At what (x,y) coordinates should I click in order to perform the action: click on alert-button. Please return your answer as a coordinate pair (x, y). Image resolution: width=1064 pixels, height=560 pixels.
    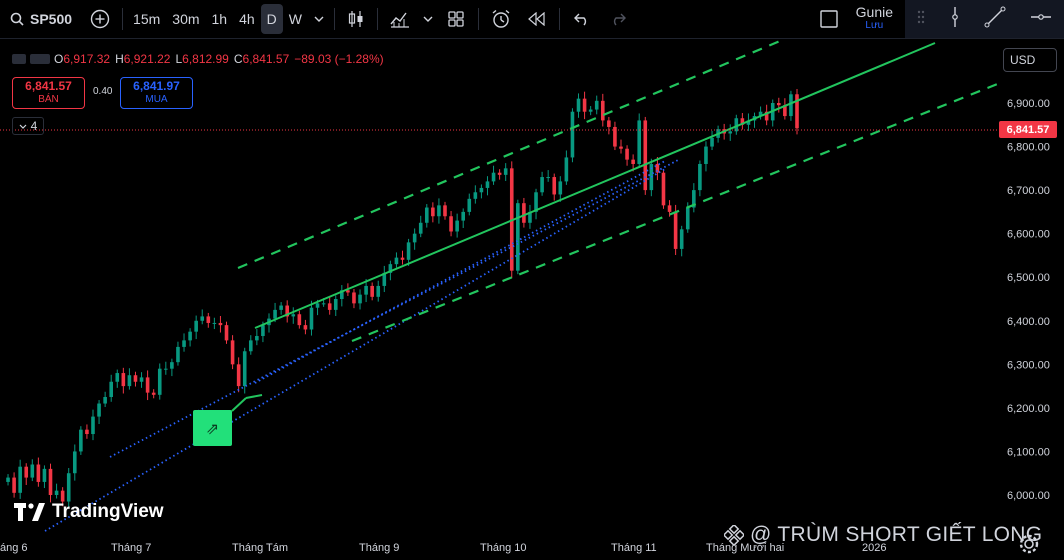
    Looking at the image, I should click on (501, 19).